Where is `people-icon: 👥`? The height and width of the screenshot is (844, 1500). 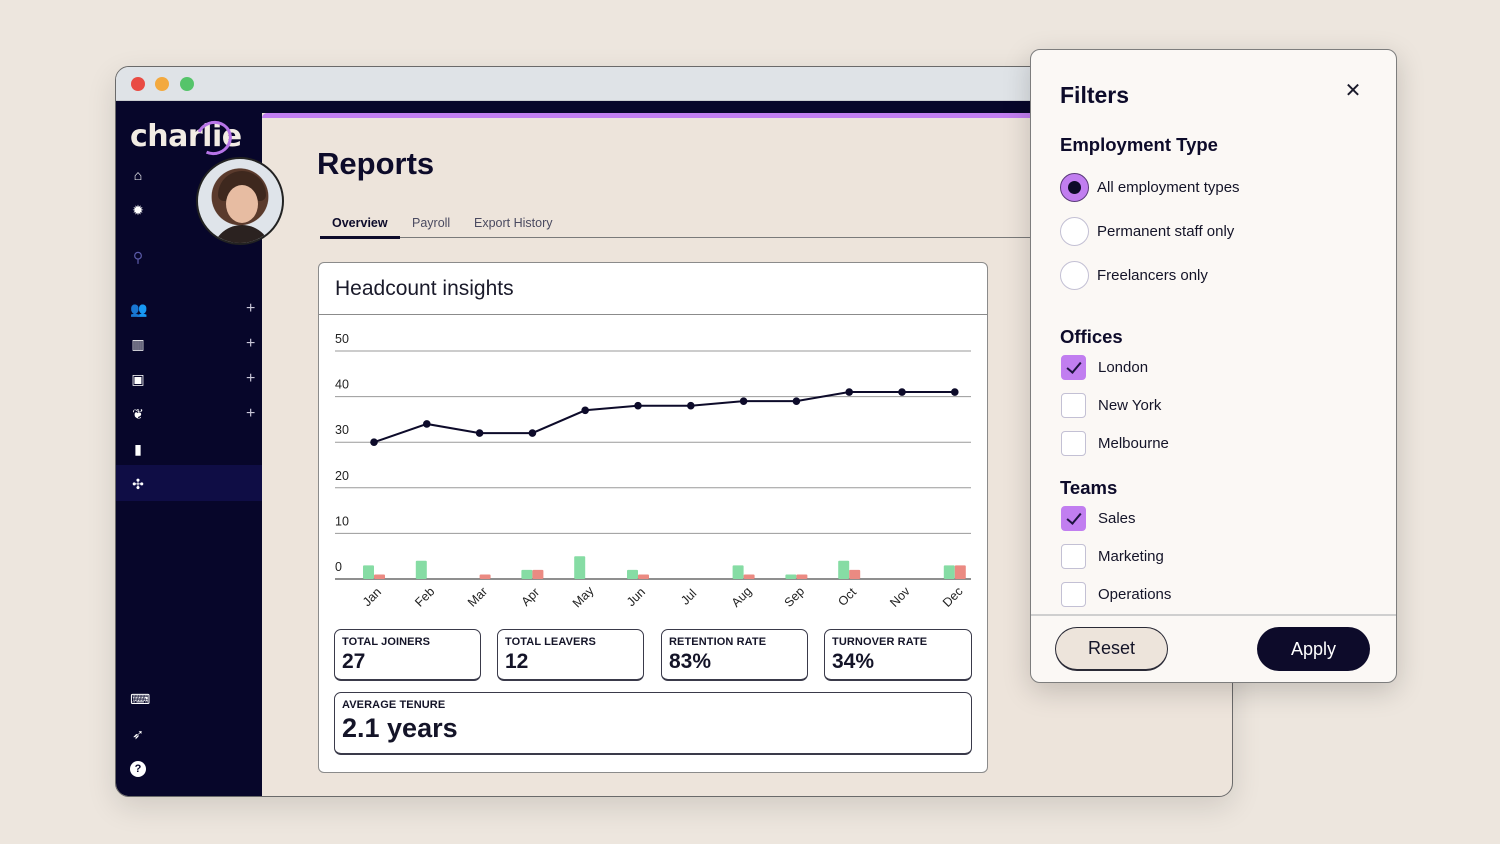
people-icon: 👥 is located at coordinates (138, 309).